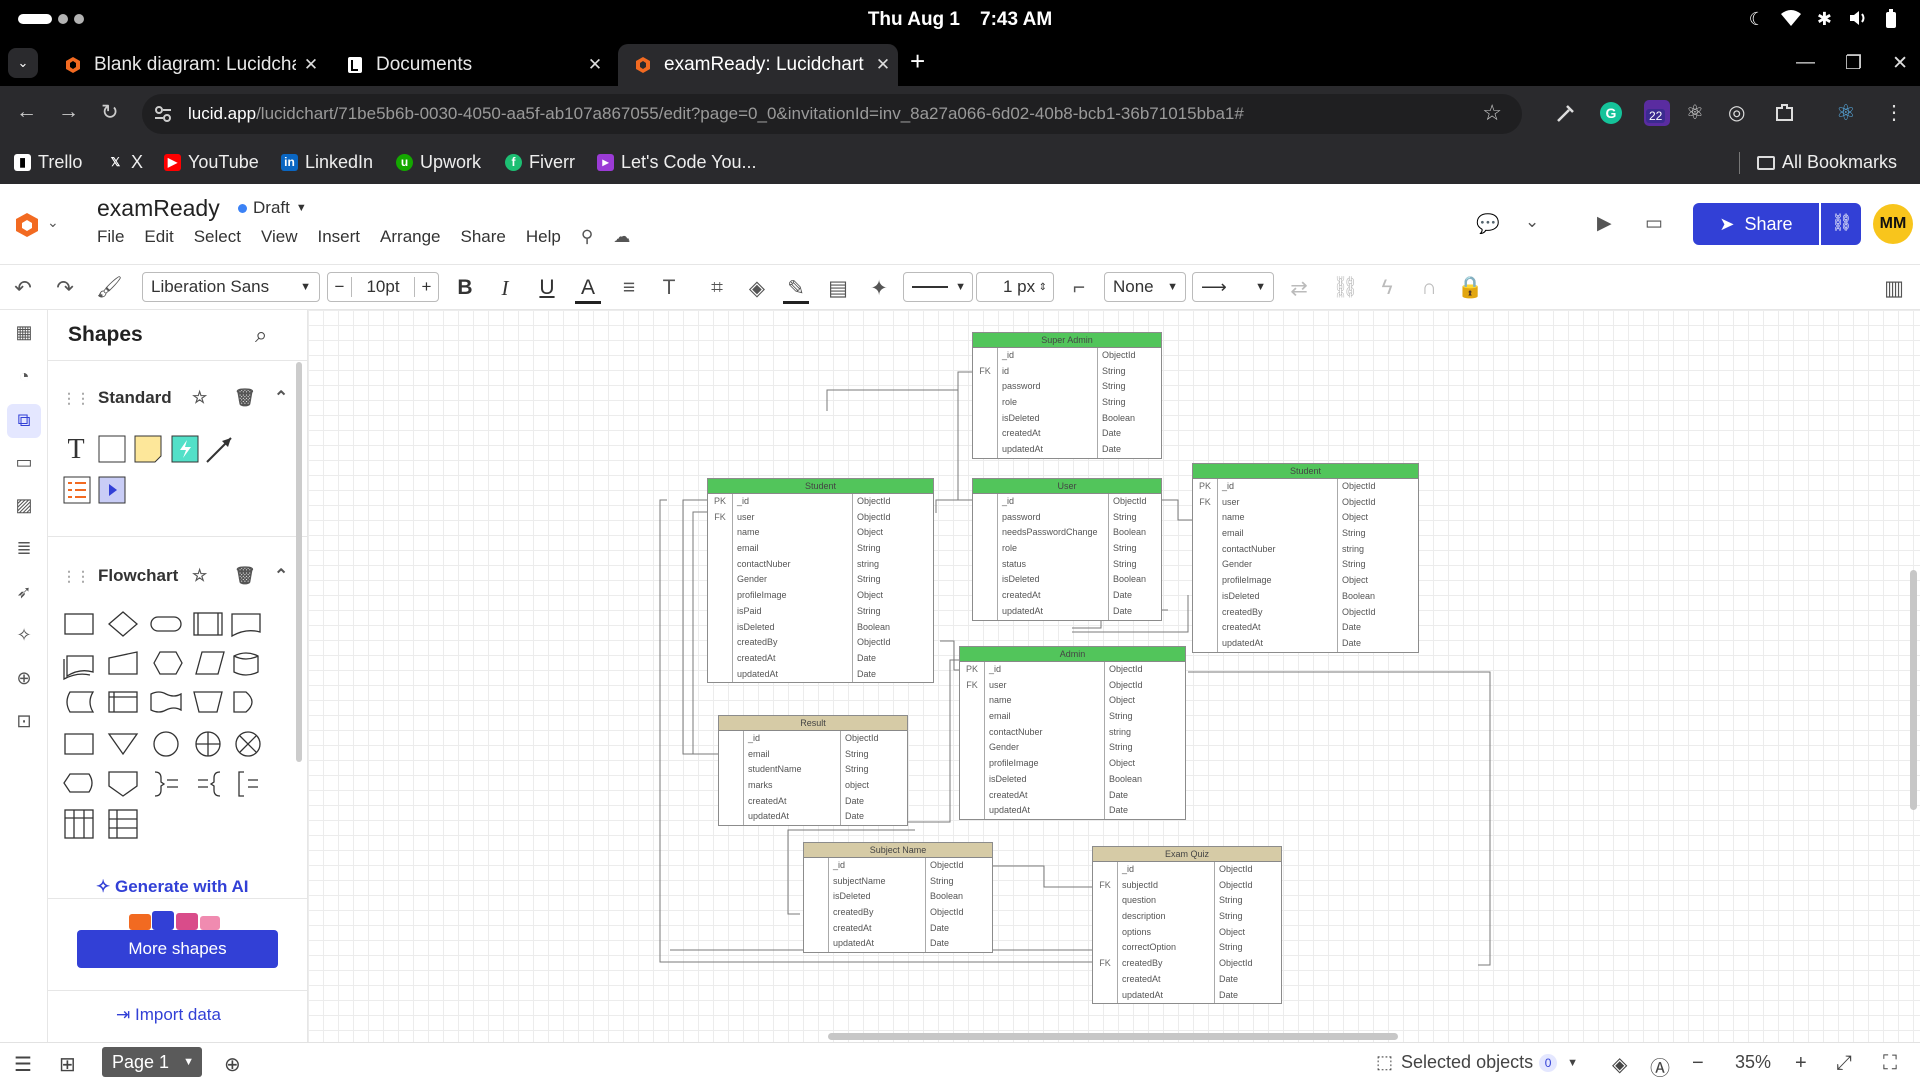  I want to click on entity-field-row: profileImage Object, so click(820, 596).